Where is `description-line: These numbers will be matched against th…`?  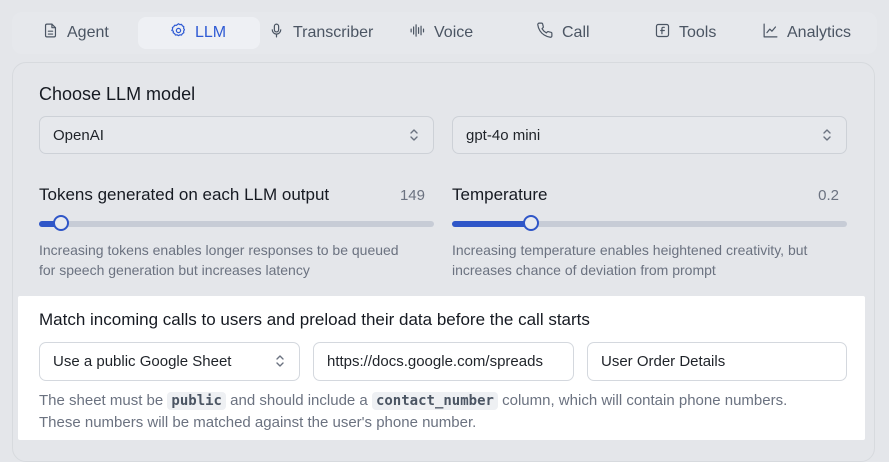 description-line: These numbers will be matched against th… is located at coordinates (258, 422).